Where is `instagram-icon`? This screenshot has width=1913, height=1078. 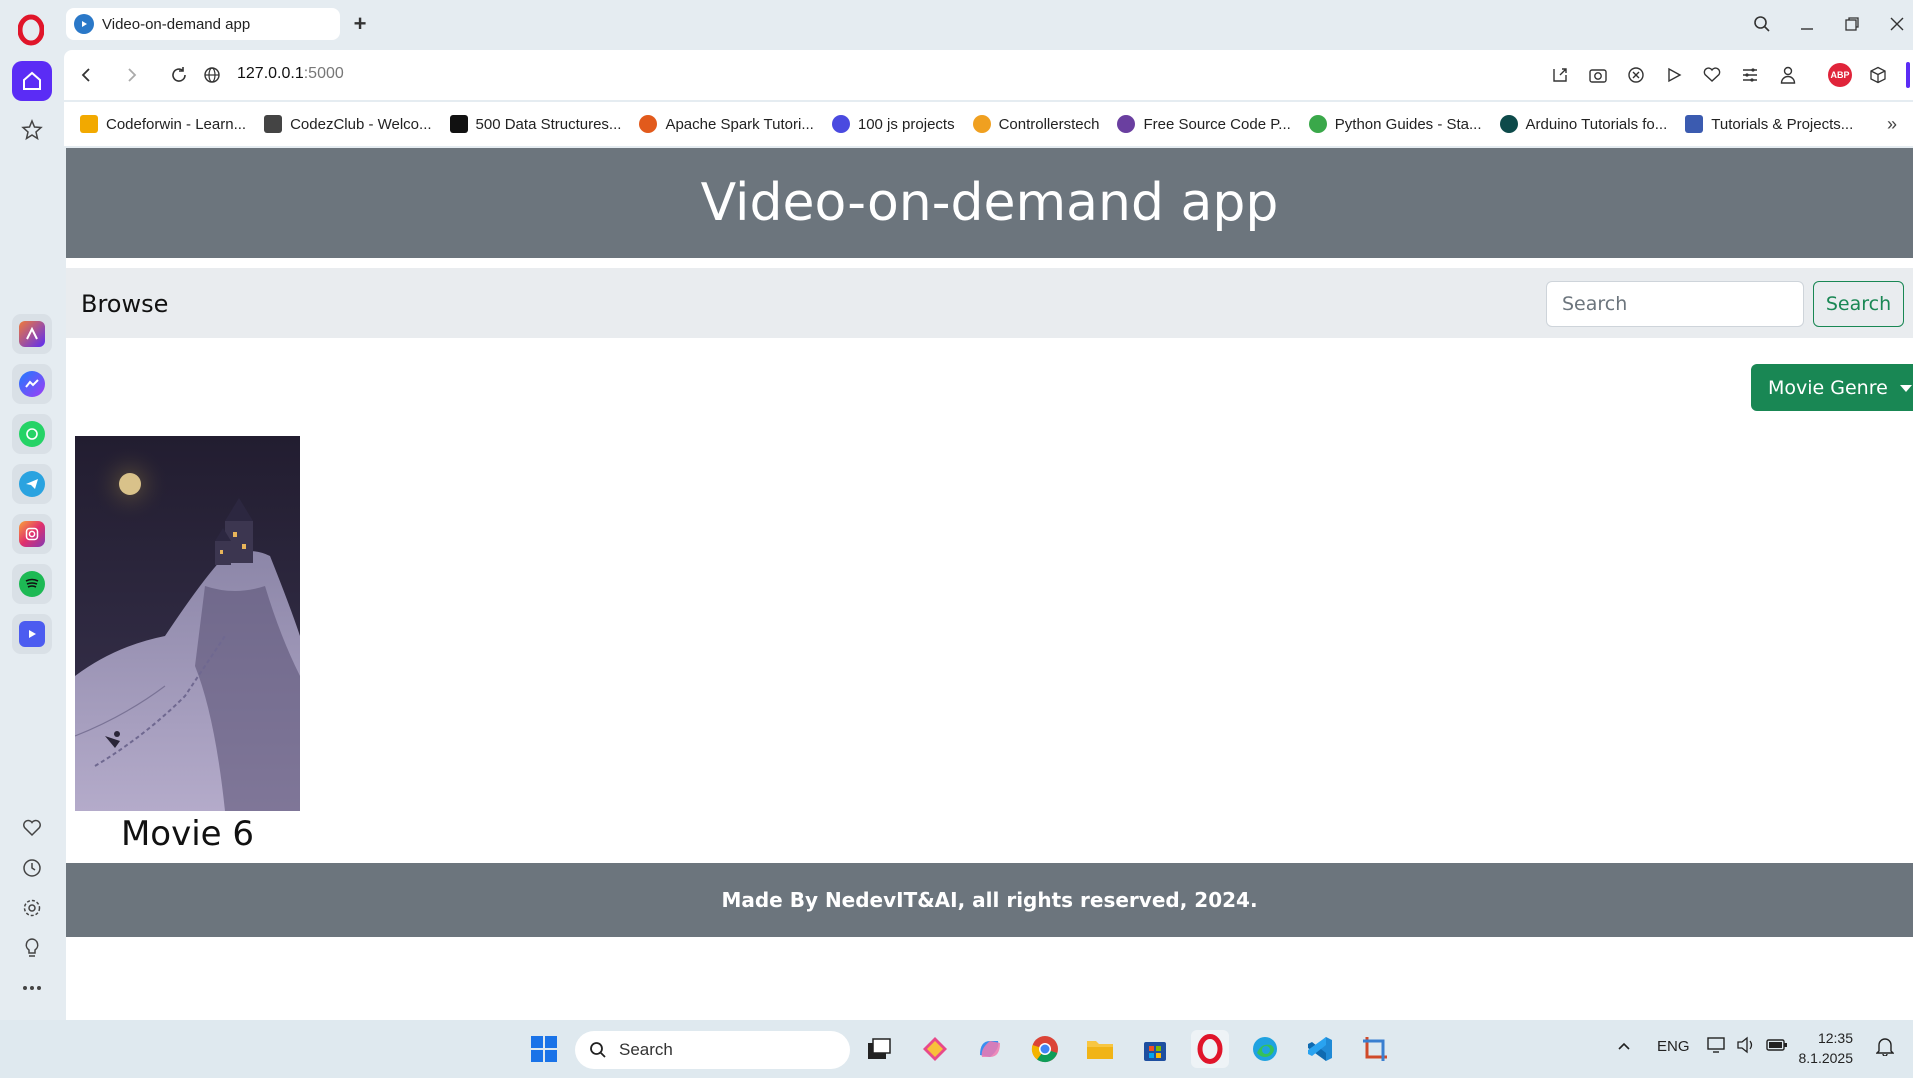 instagram-icon is located at coordinates (32, 534).